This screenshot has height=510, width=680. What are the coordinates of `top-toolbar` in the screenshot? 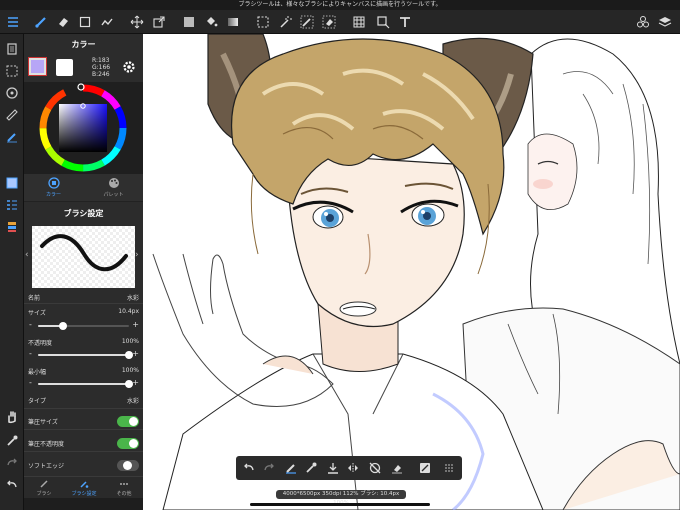 It's located at (340, 22).